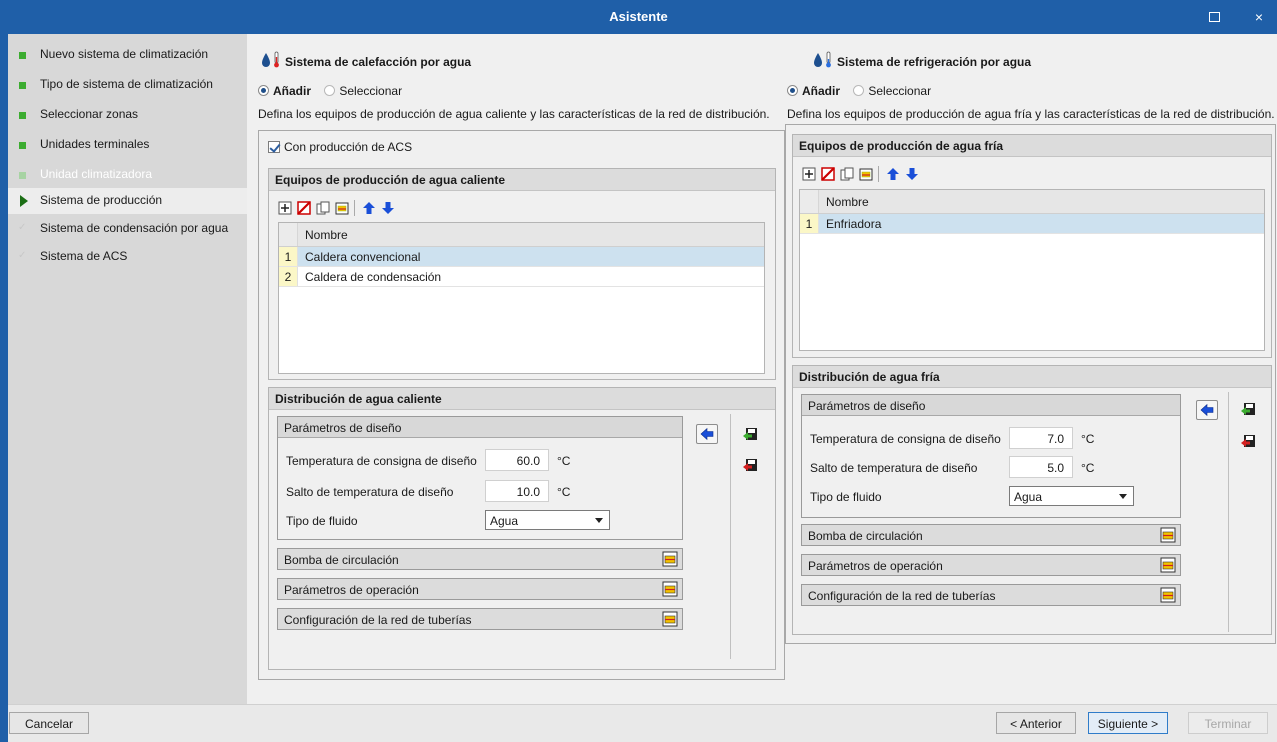 The height and width of the screenshot is (742, 1277). I want to click on arrow-left-icon, so click(707, 434).